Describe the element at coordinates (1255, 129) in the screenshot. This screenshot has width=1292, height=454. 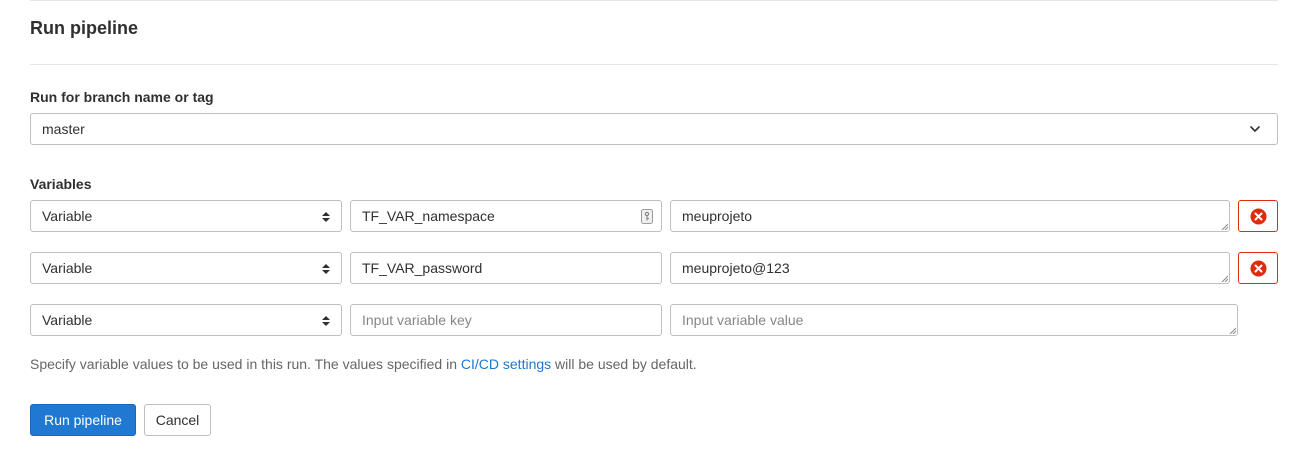
I see `chevron-down-icon` at that location.